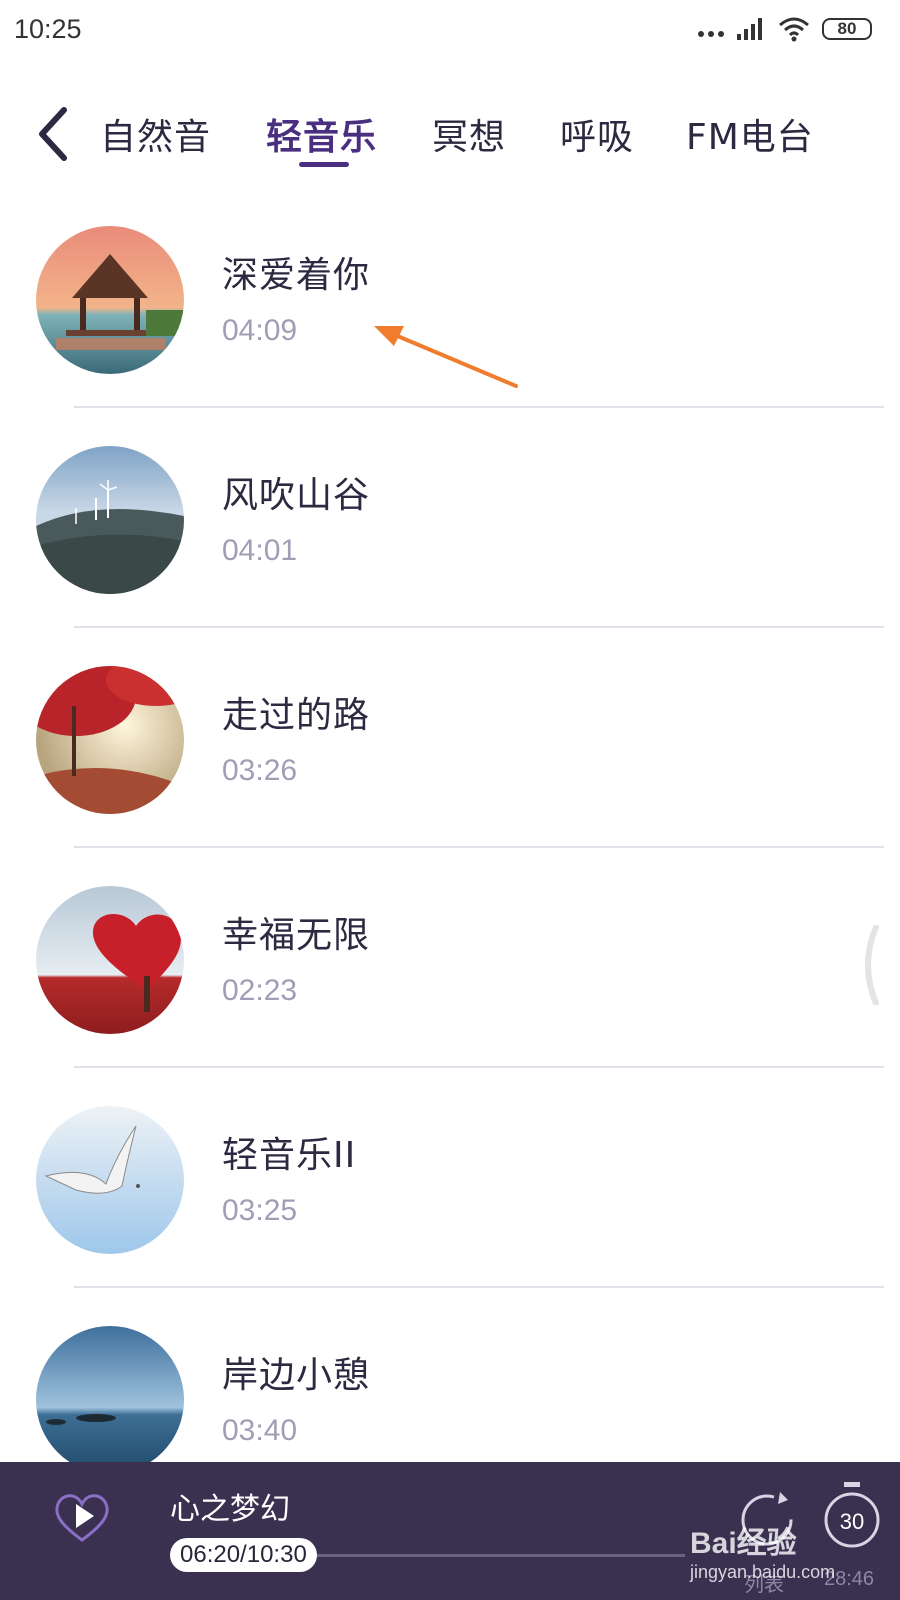  I want to click on category-tab-bar: 自然音 轻音乐 冥想 呼吸 FM电台, so click(450, 135).